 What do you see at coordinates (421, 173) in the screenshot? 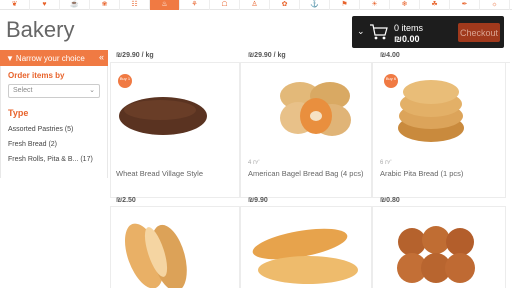
I see `product-name: Arabic Pita Bread (1 pcs)` at bounding box center [421, 173].